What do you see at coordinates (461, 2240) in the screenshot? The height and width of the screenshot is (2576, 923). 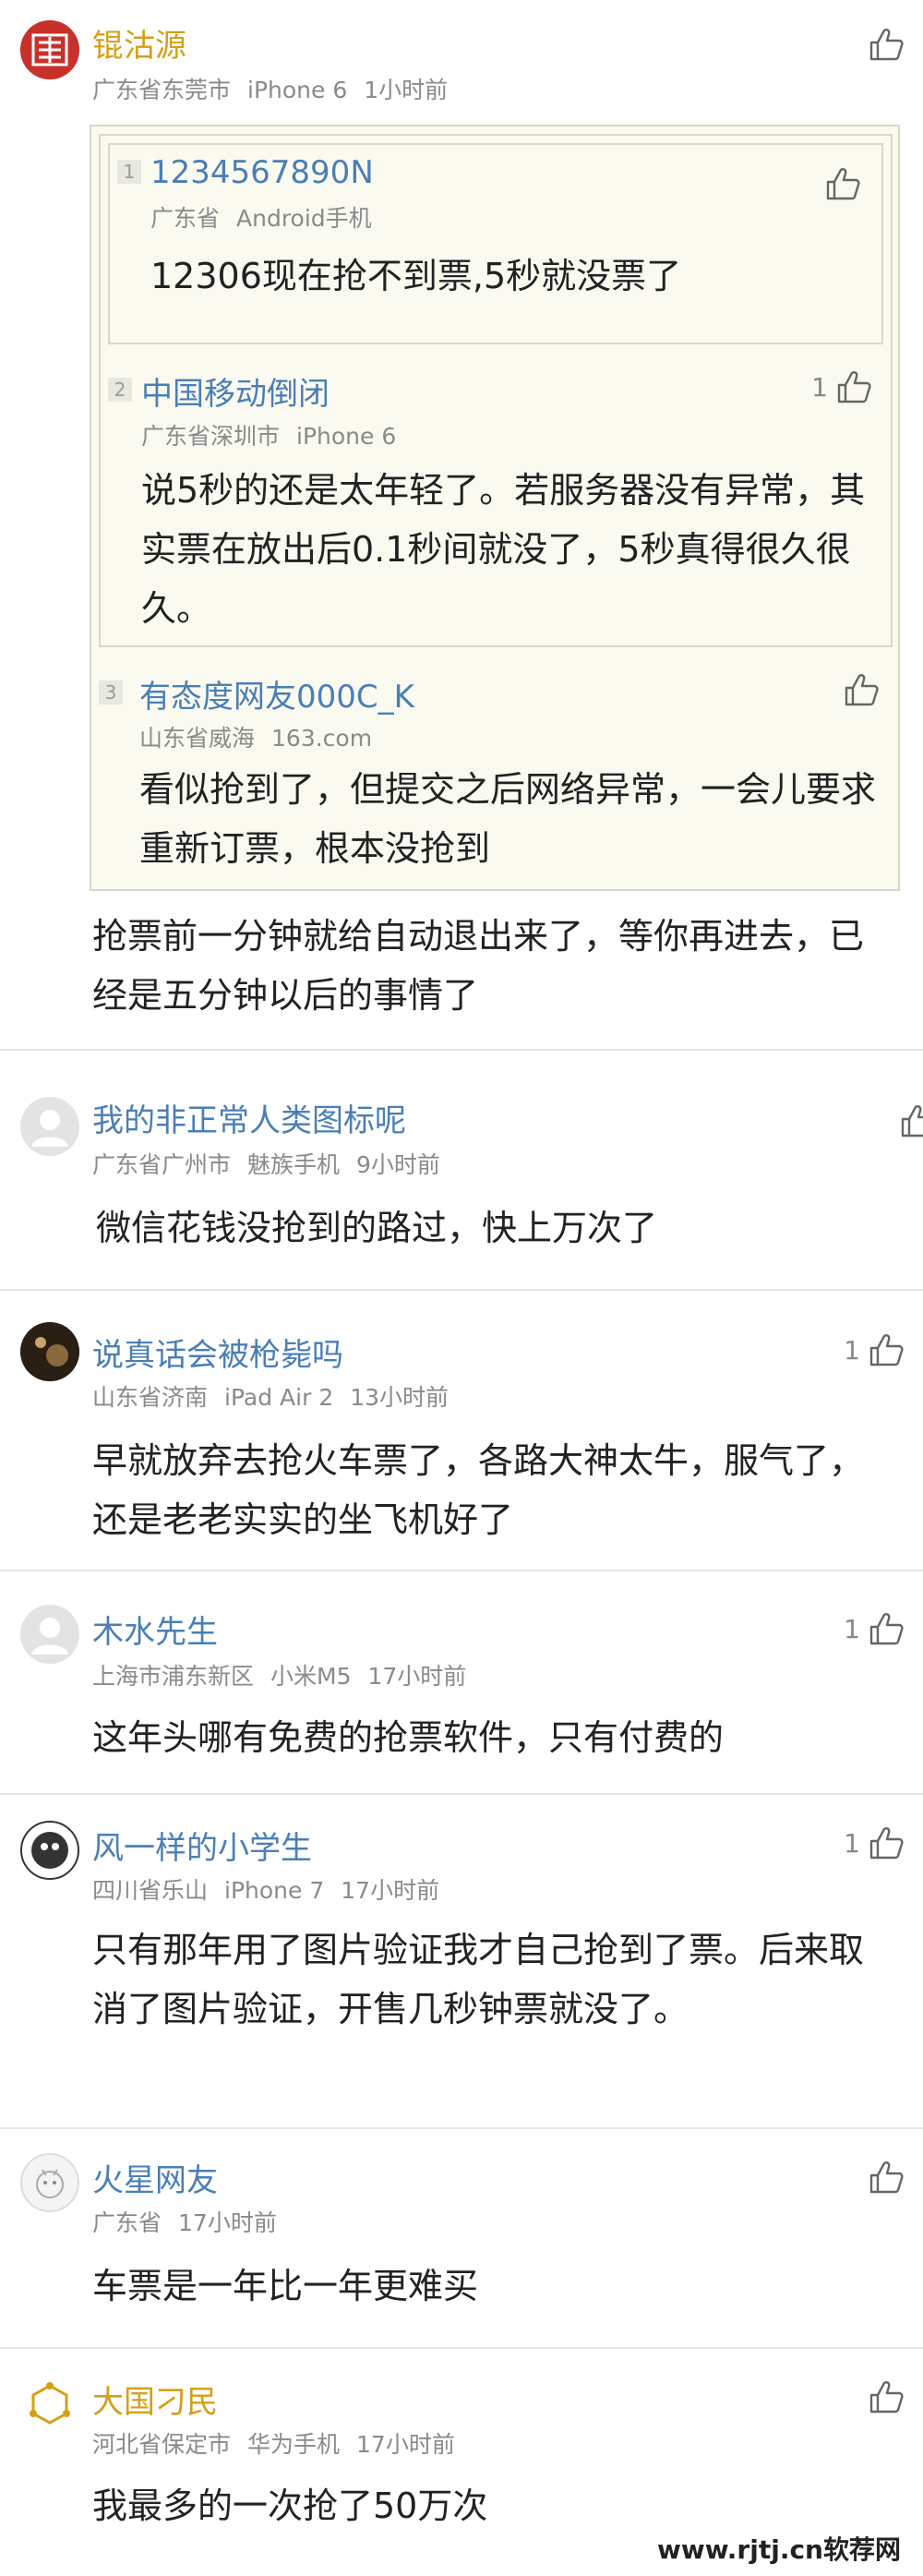 I see `comment-item: 火星网友 广东省 17小时前 车票是一年比一年更难买` at bounding box center [461, 2240].